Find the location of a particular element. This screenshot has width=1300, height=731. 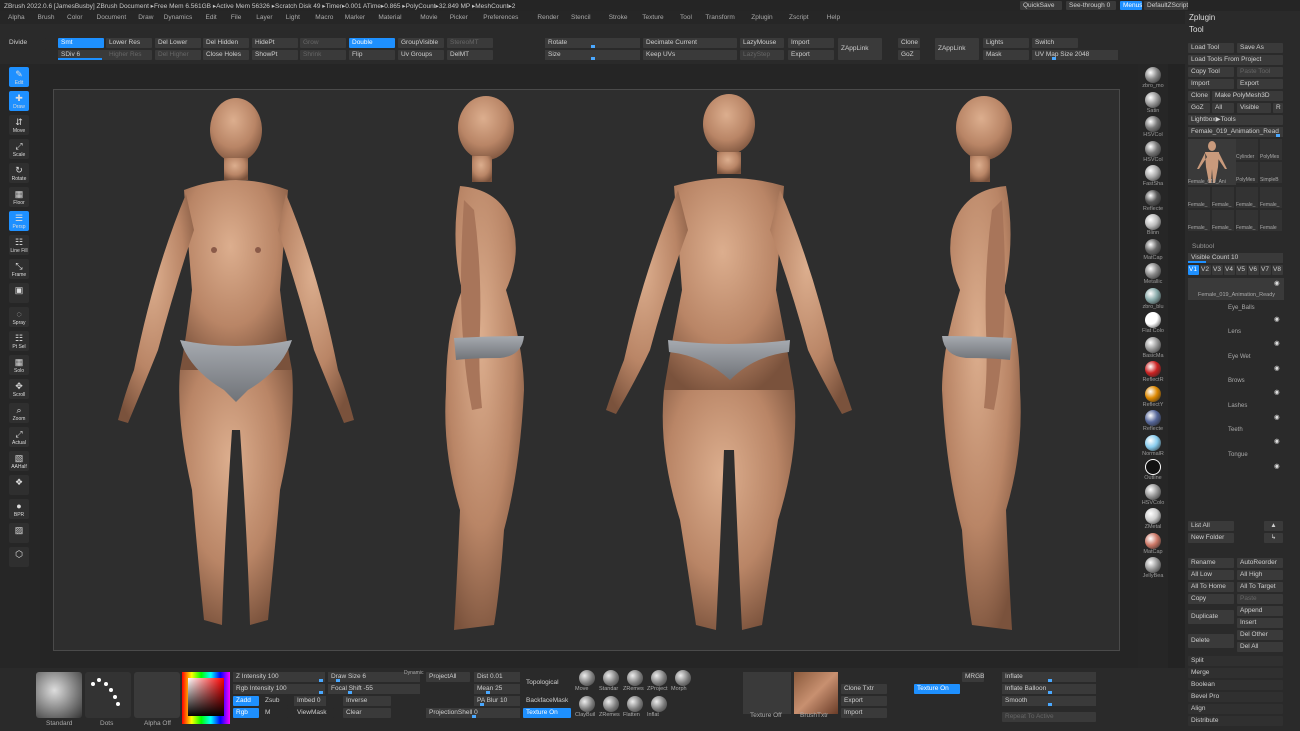

color-square is located at coordinates (206, 697).